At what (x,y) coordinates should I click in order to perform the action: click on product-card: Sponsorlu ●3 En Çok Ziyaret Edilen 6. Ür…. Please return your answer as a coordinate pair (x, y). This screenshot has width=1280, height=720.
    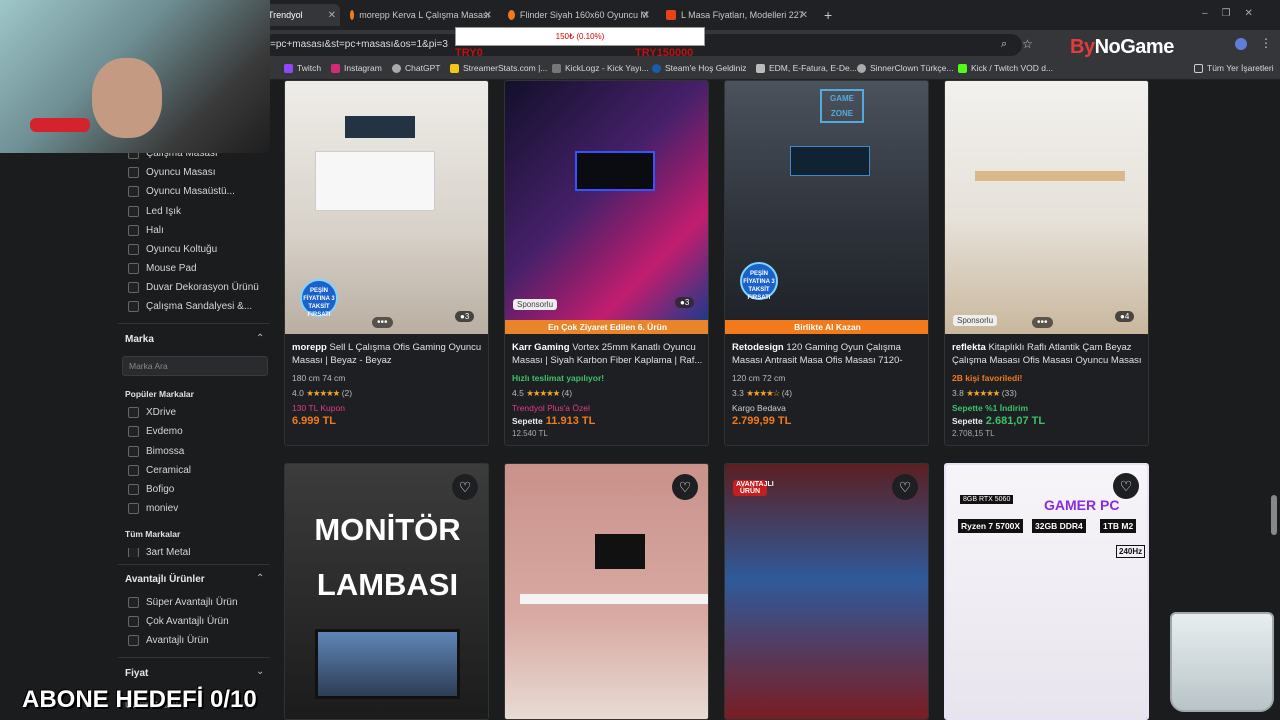
    Looking at the image, I should click on (606, 263).